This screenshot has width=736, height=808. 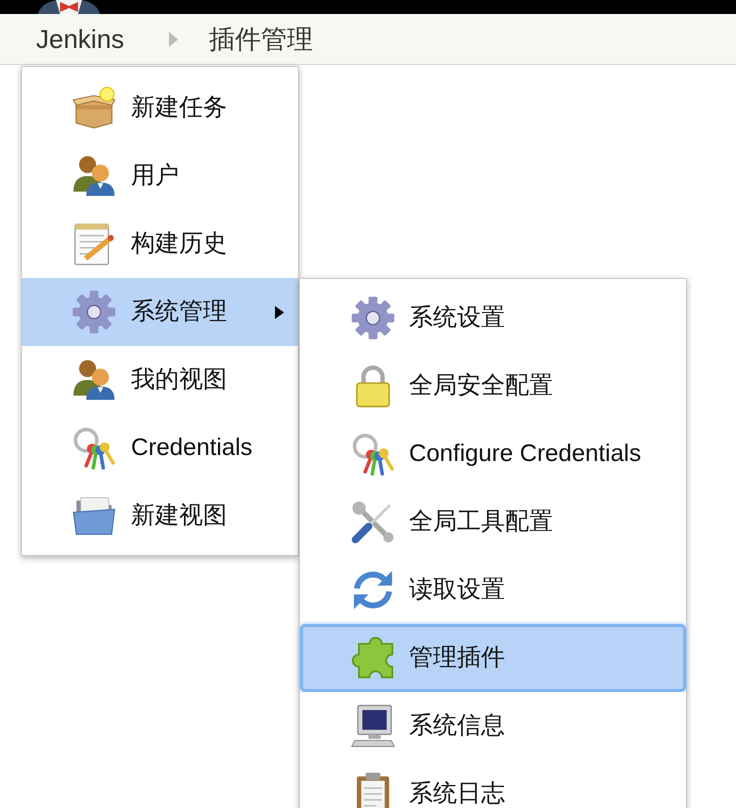 What do you see at coordinates (160, 244) in the screenshot?
I see `menu-item: 构建历史` at bounding box center [160, 244].